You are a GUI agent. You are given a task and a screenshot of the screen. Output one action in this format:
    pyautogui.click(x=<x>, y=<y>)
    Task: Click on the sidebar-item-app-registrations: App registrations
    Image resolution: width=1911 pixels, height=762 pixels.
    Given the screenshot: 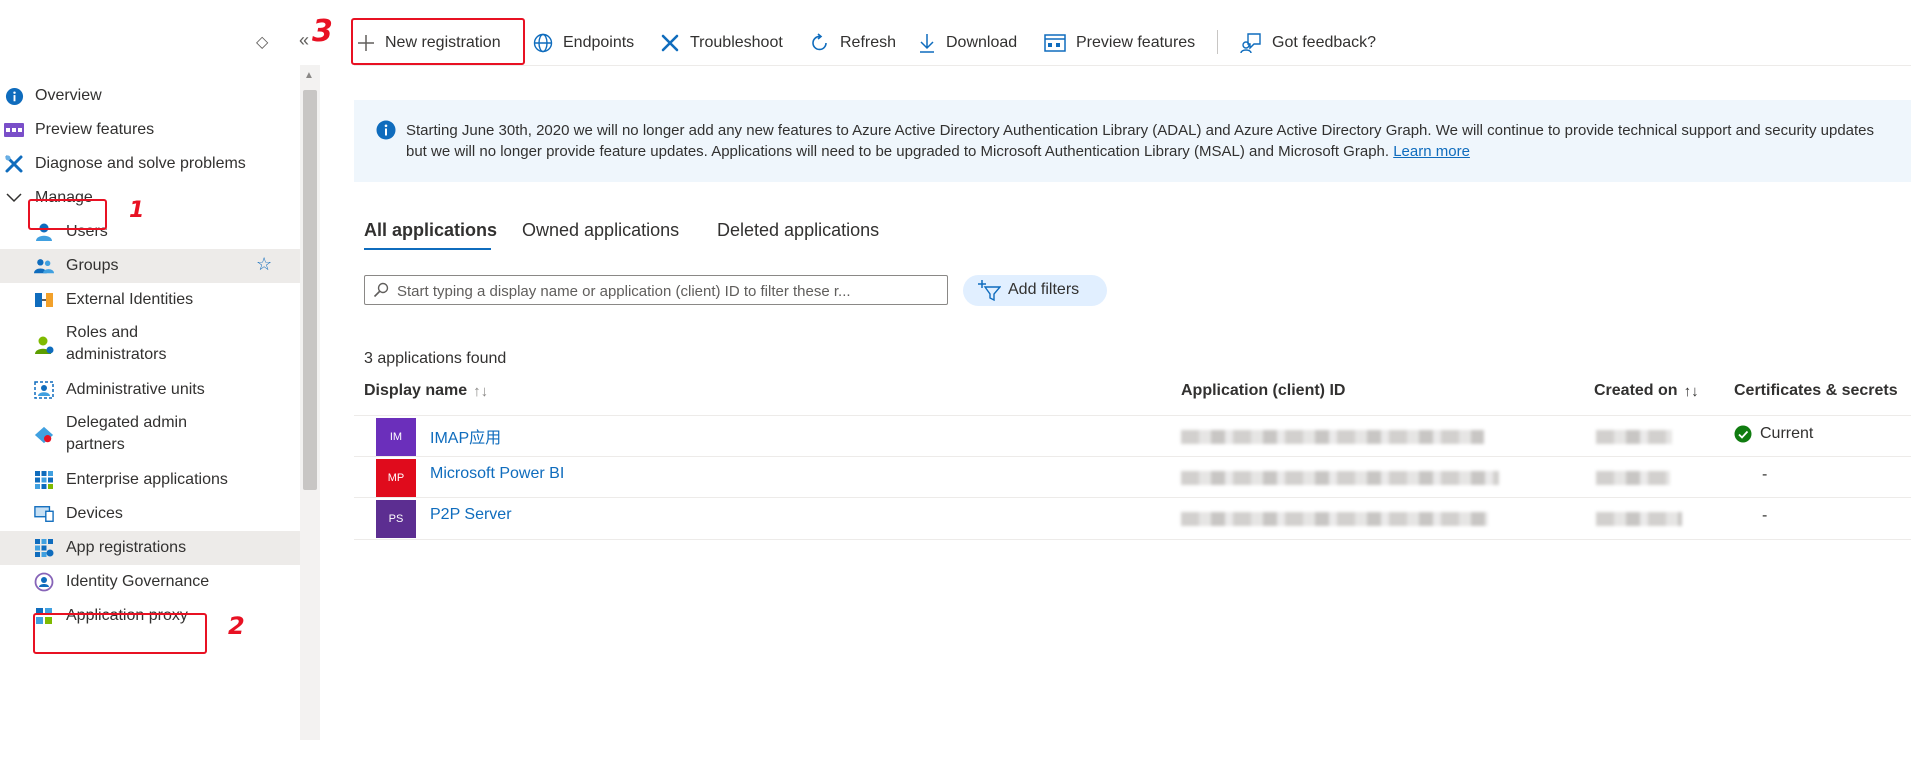 What is the action you would take?
    pyautogui.click(x=150, y=548)
    